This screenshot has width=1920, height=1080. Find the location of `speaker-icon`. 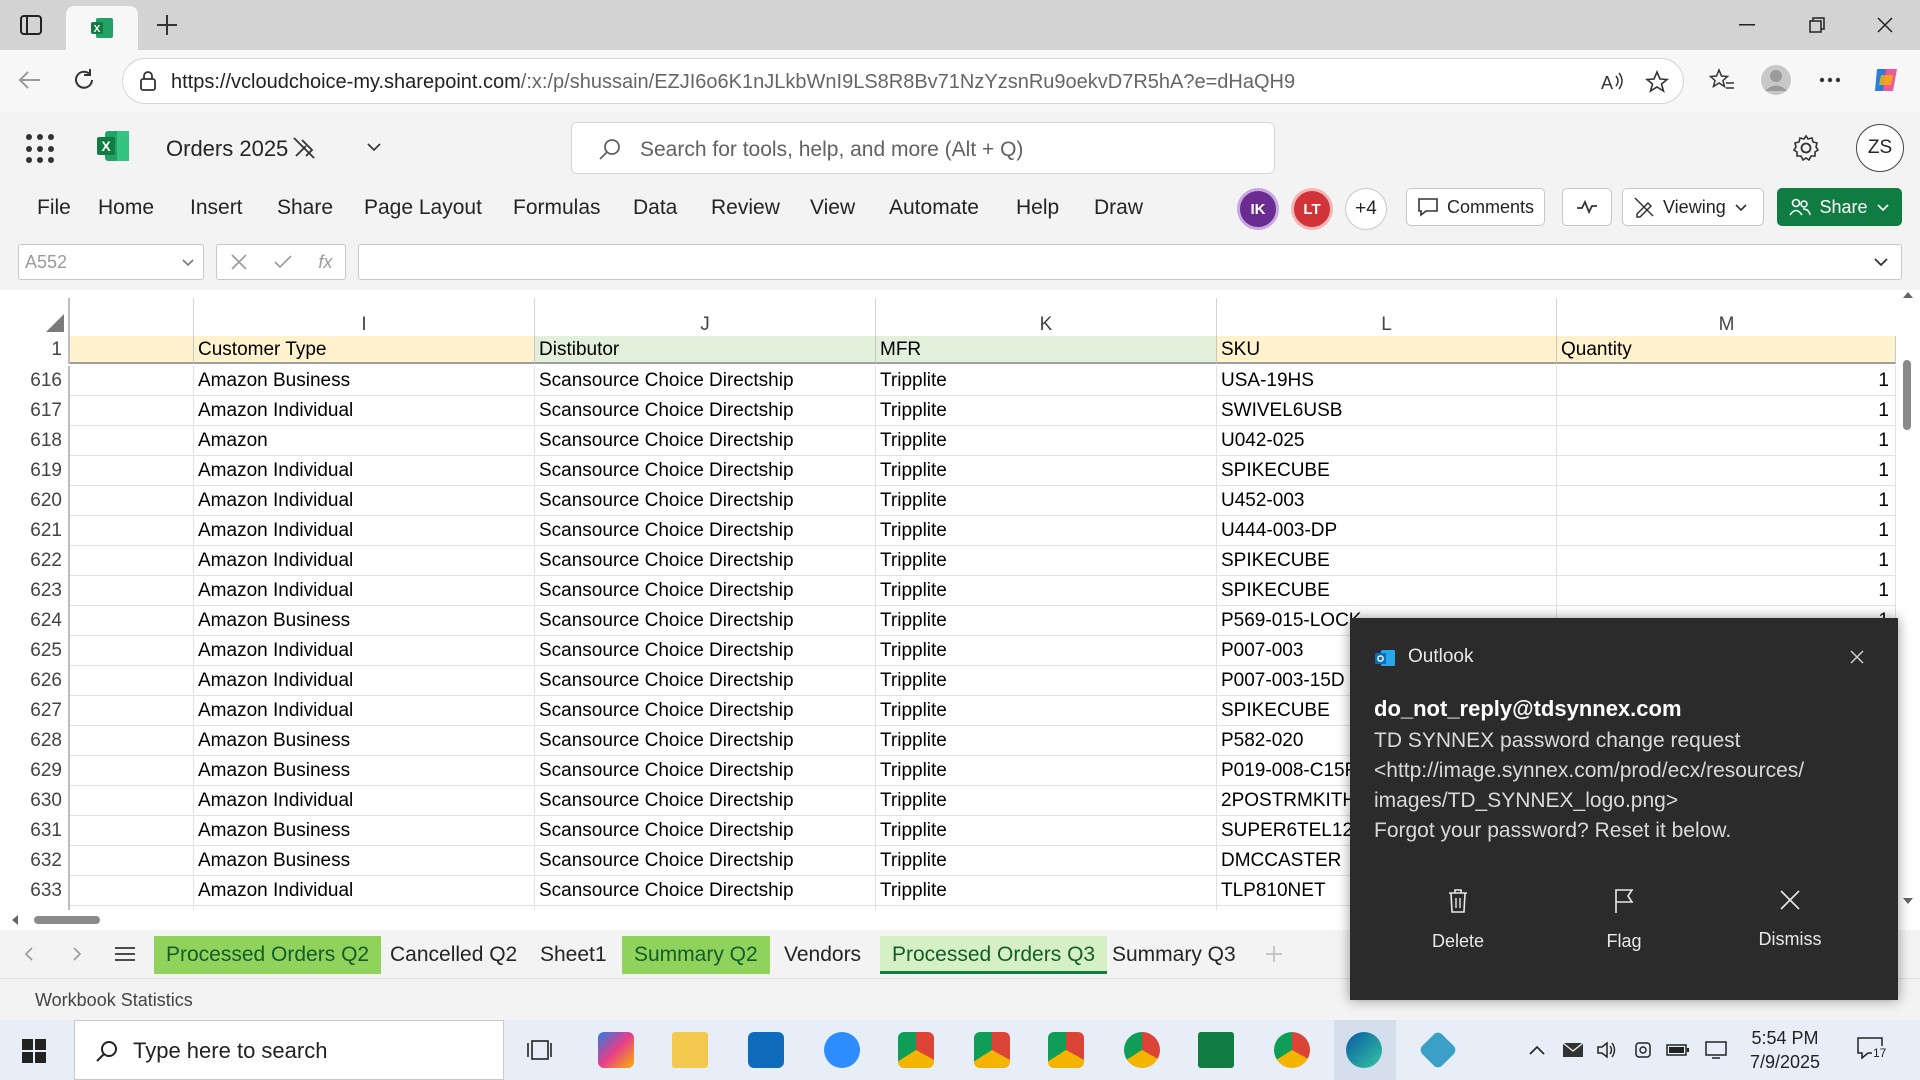

speaker-icon is located at coordinates (1607, 1050).